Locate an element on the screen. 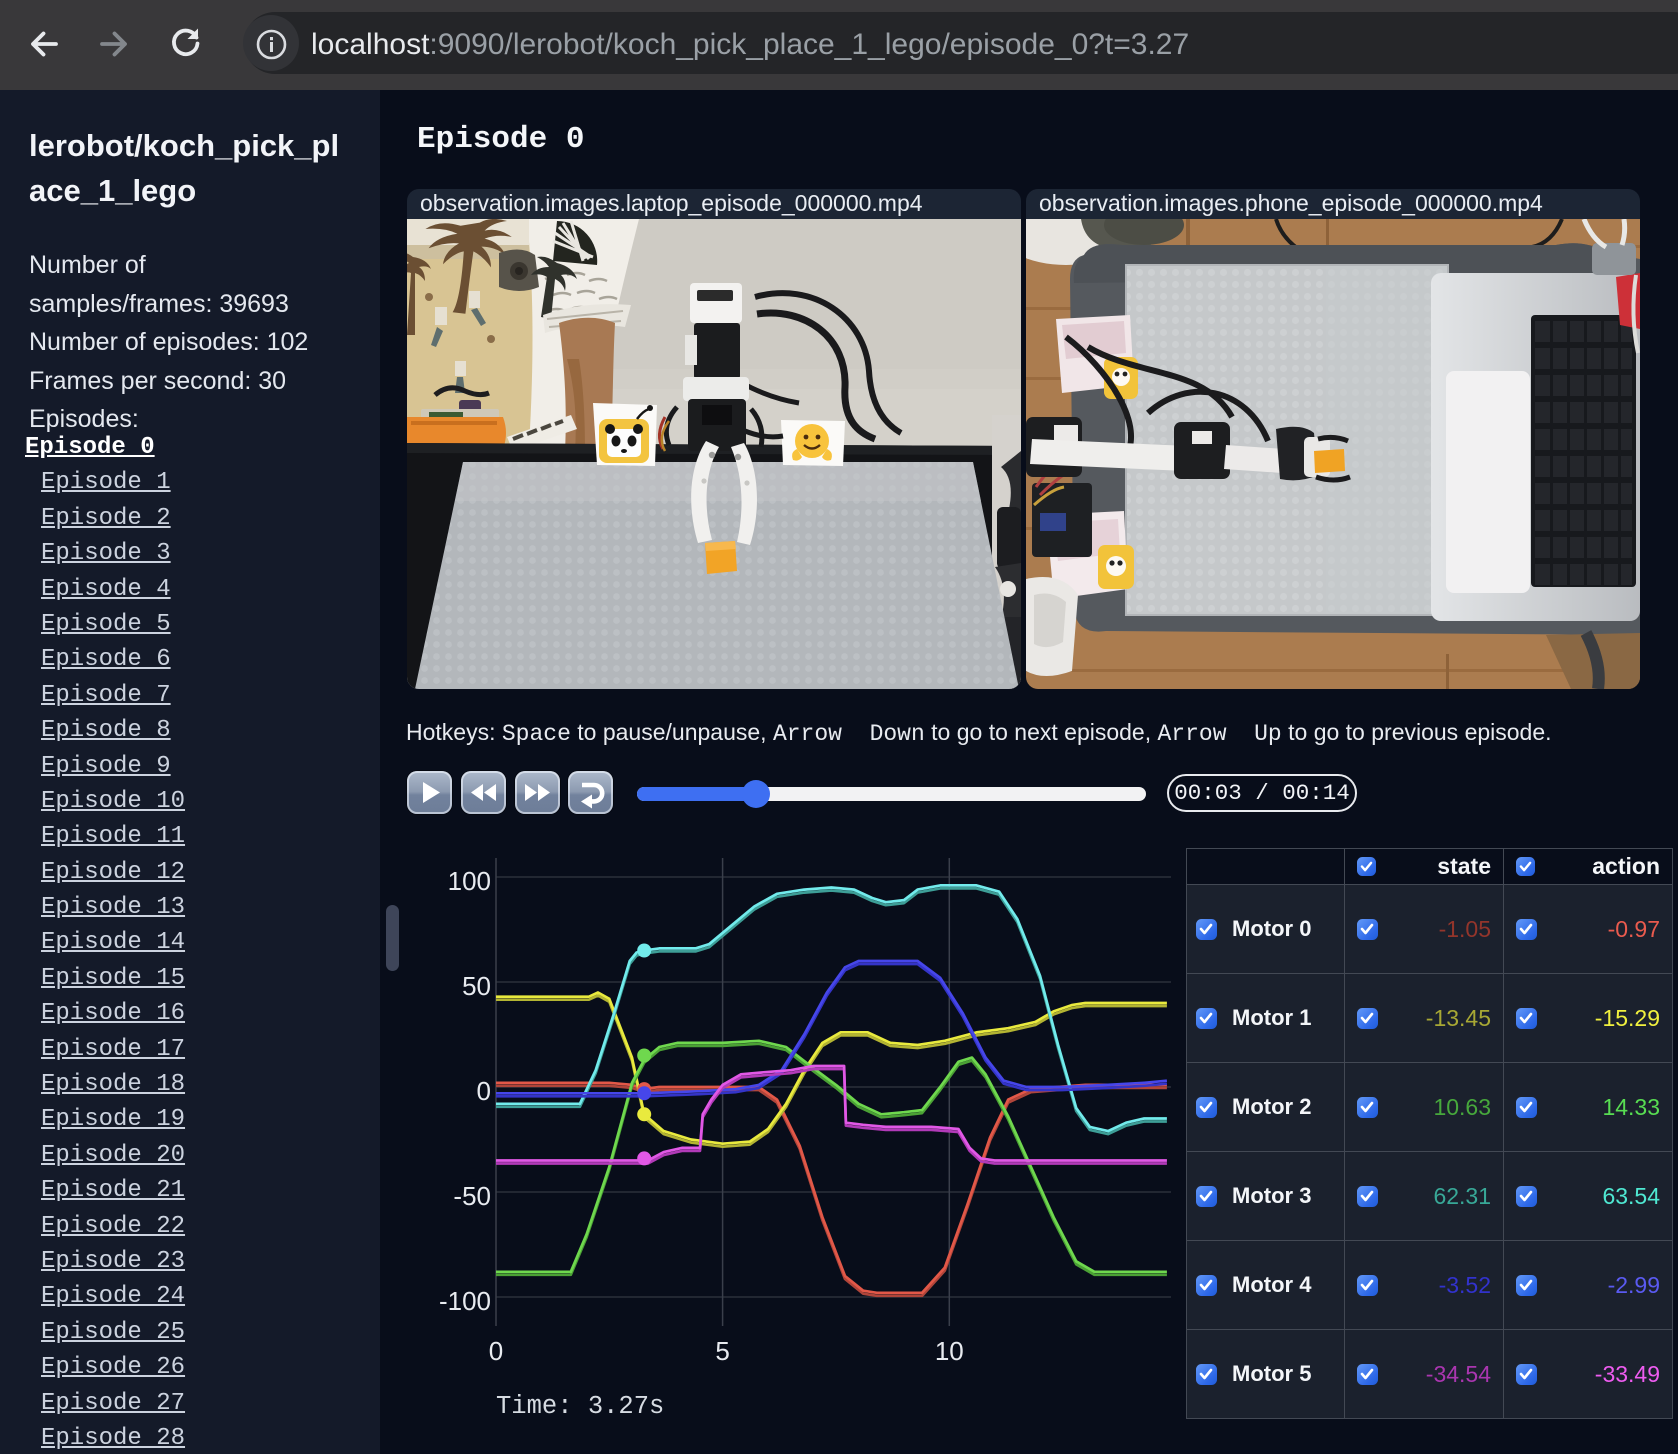  svg-text: 10 is located at coordinates (949, 1351).